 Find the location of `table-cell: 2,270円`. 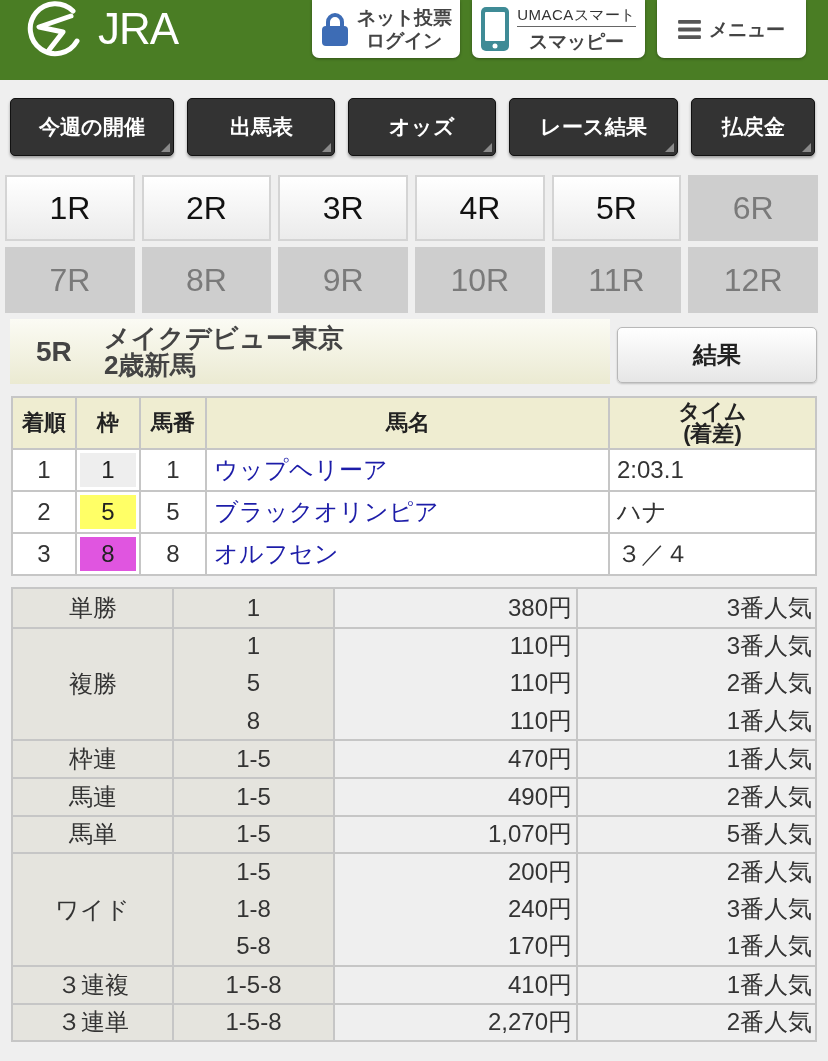

table-cell: 2,270円 is located at coordinates (454, 1021).